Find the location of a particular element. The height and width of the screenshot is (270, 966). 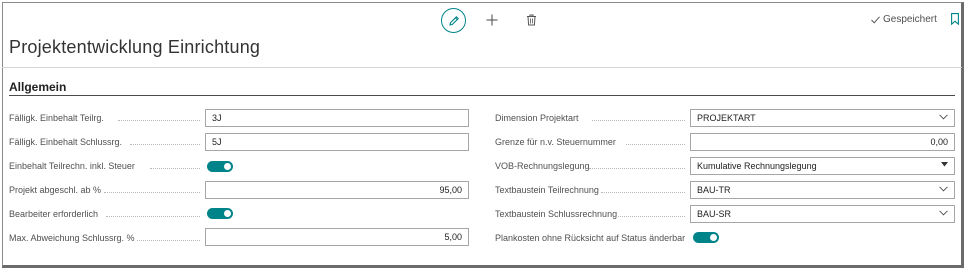

bookmark-icon is located at coordinates (955, 19).